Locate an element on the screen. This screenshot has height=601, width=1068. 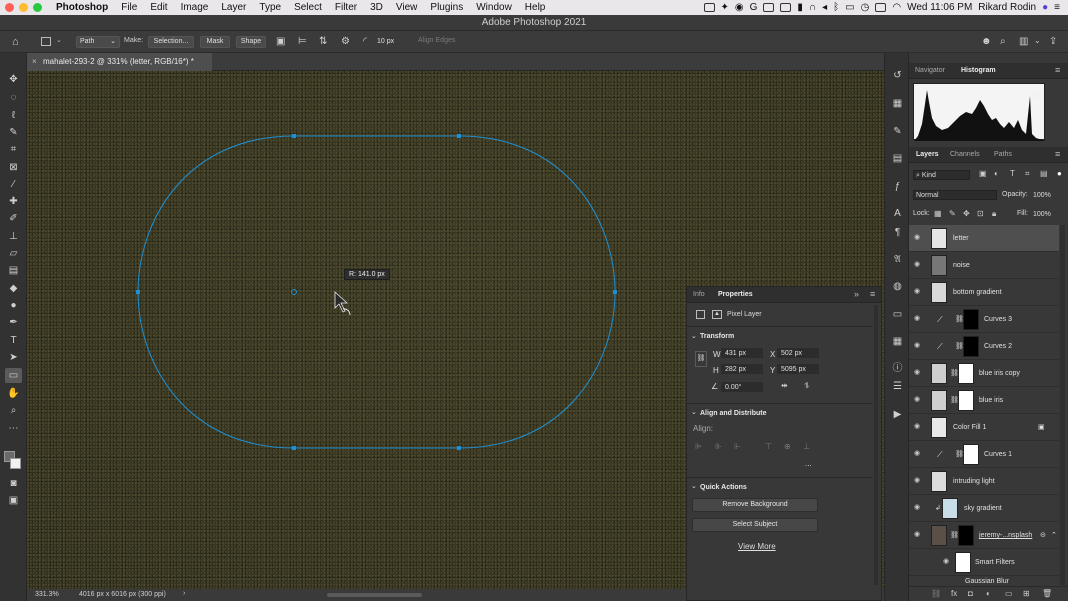
tab-layers: Layers is located at coordinates (927, 154).